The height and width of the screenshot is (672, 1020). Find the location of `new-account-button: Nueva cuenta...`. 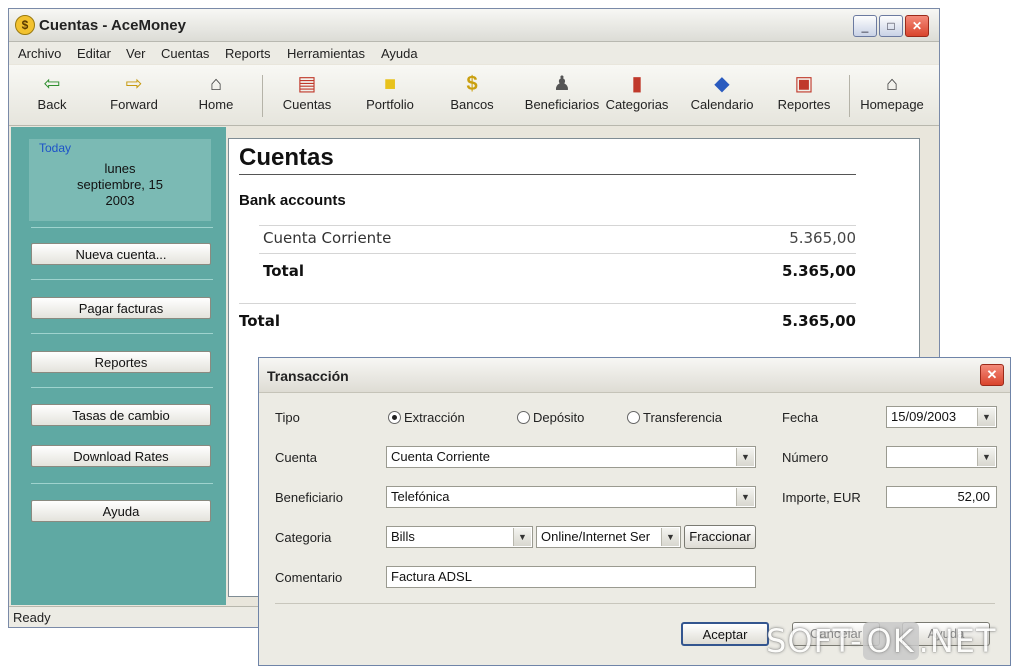

new-account-button: Nueva cuenta... is located at coordinates (121, 254).